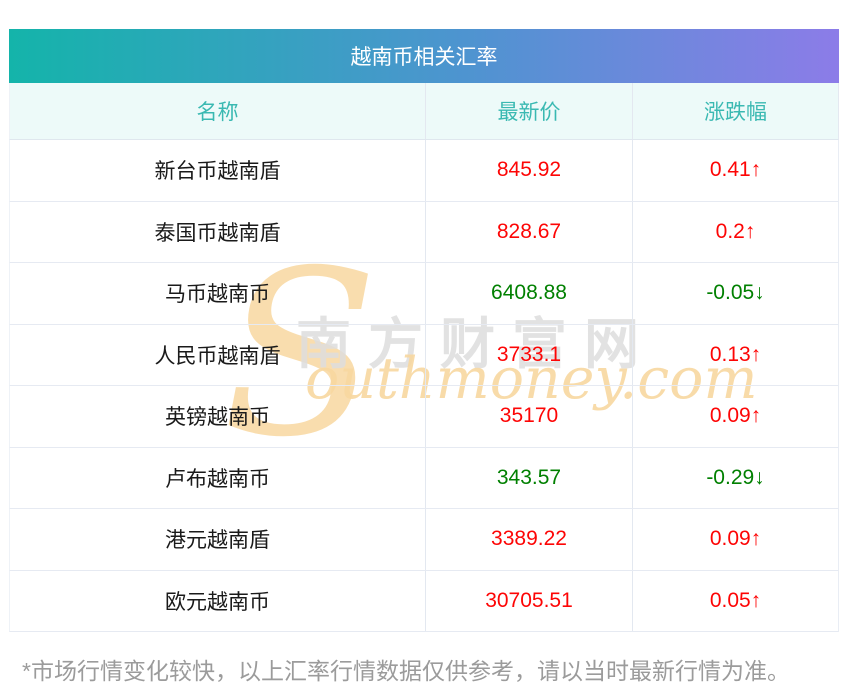 This screenshot has height=697, width=850. I want to click on table-row: 人民币越南盾 3733.1 0.13↑, so click(424, 355).